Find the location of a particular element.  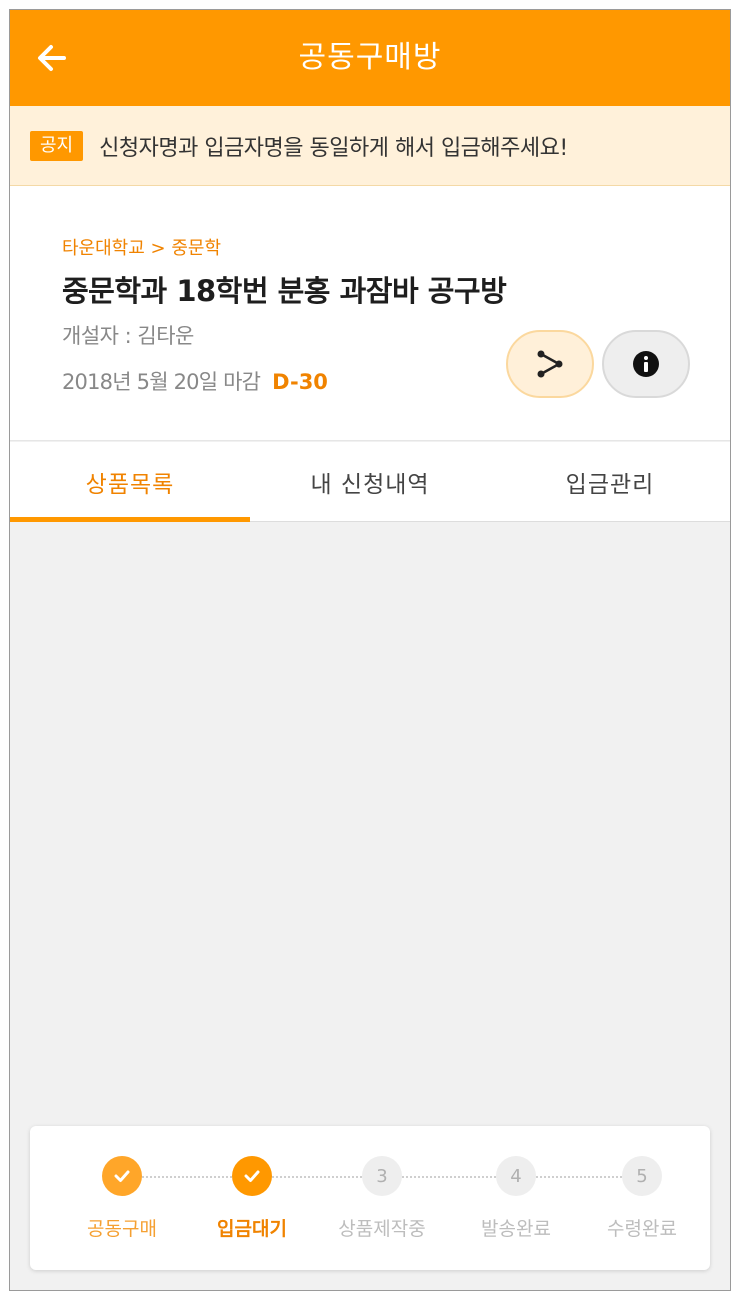

notice-text: 신청자명과 입금자명을 동일하게 해서 입금해주세요! is located at coordinates (333, 148).